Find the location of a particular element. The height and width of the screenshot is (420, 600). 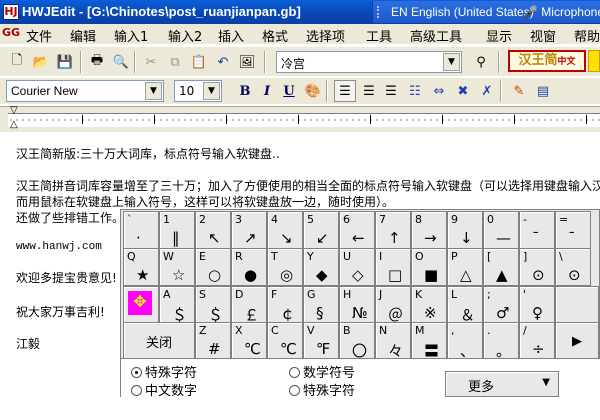

undo-icon: ↶ is located at coordinates (223, 62).